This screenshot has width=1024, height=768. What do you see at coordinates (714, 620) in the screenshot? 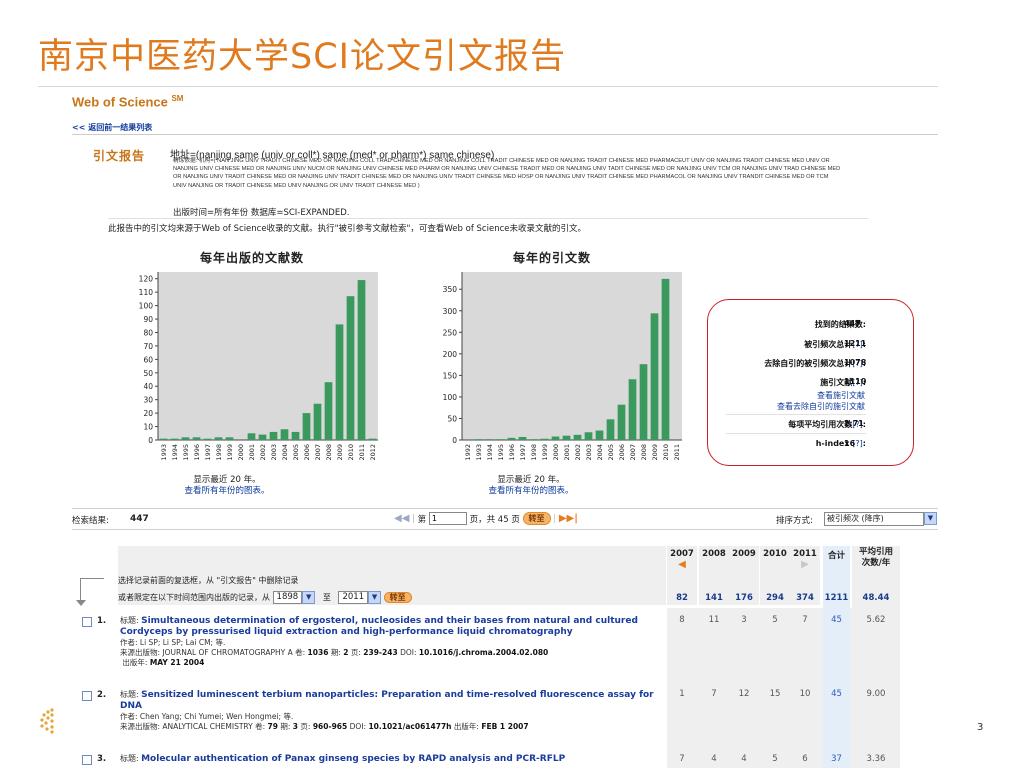
I see `record-cites: 11` at bounding box center [714, 620].